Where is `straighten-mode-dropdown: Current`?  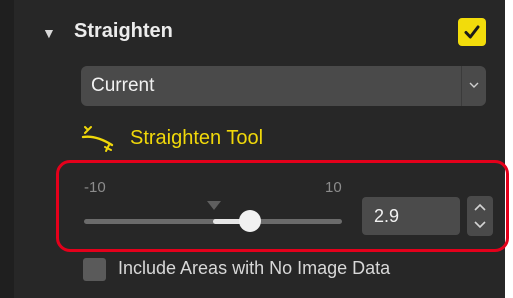
straighten-mode-dropdown: Current is located at coordinates (283, 86).